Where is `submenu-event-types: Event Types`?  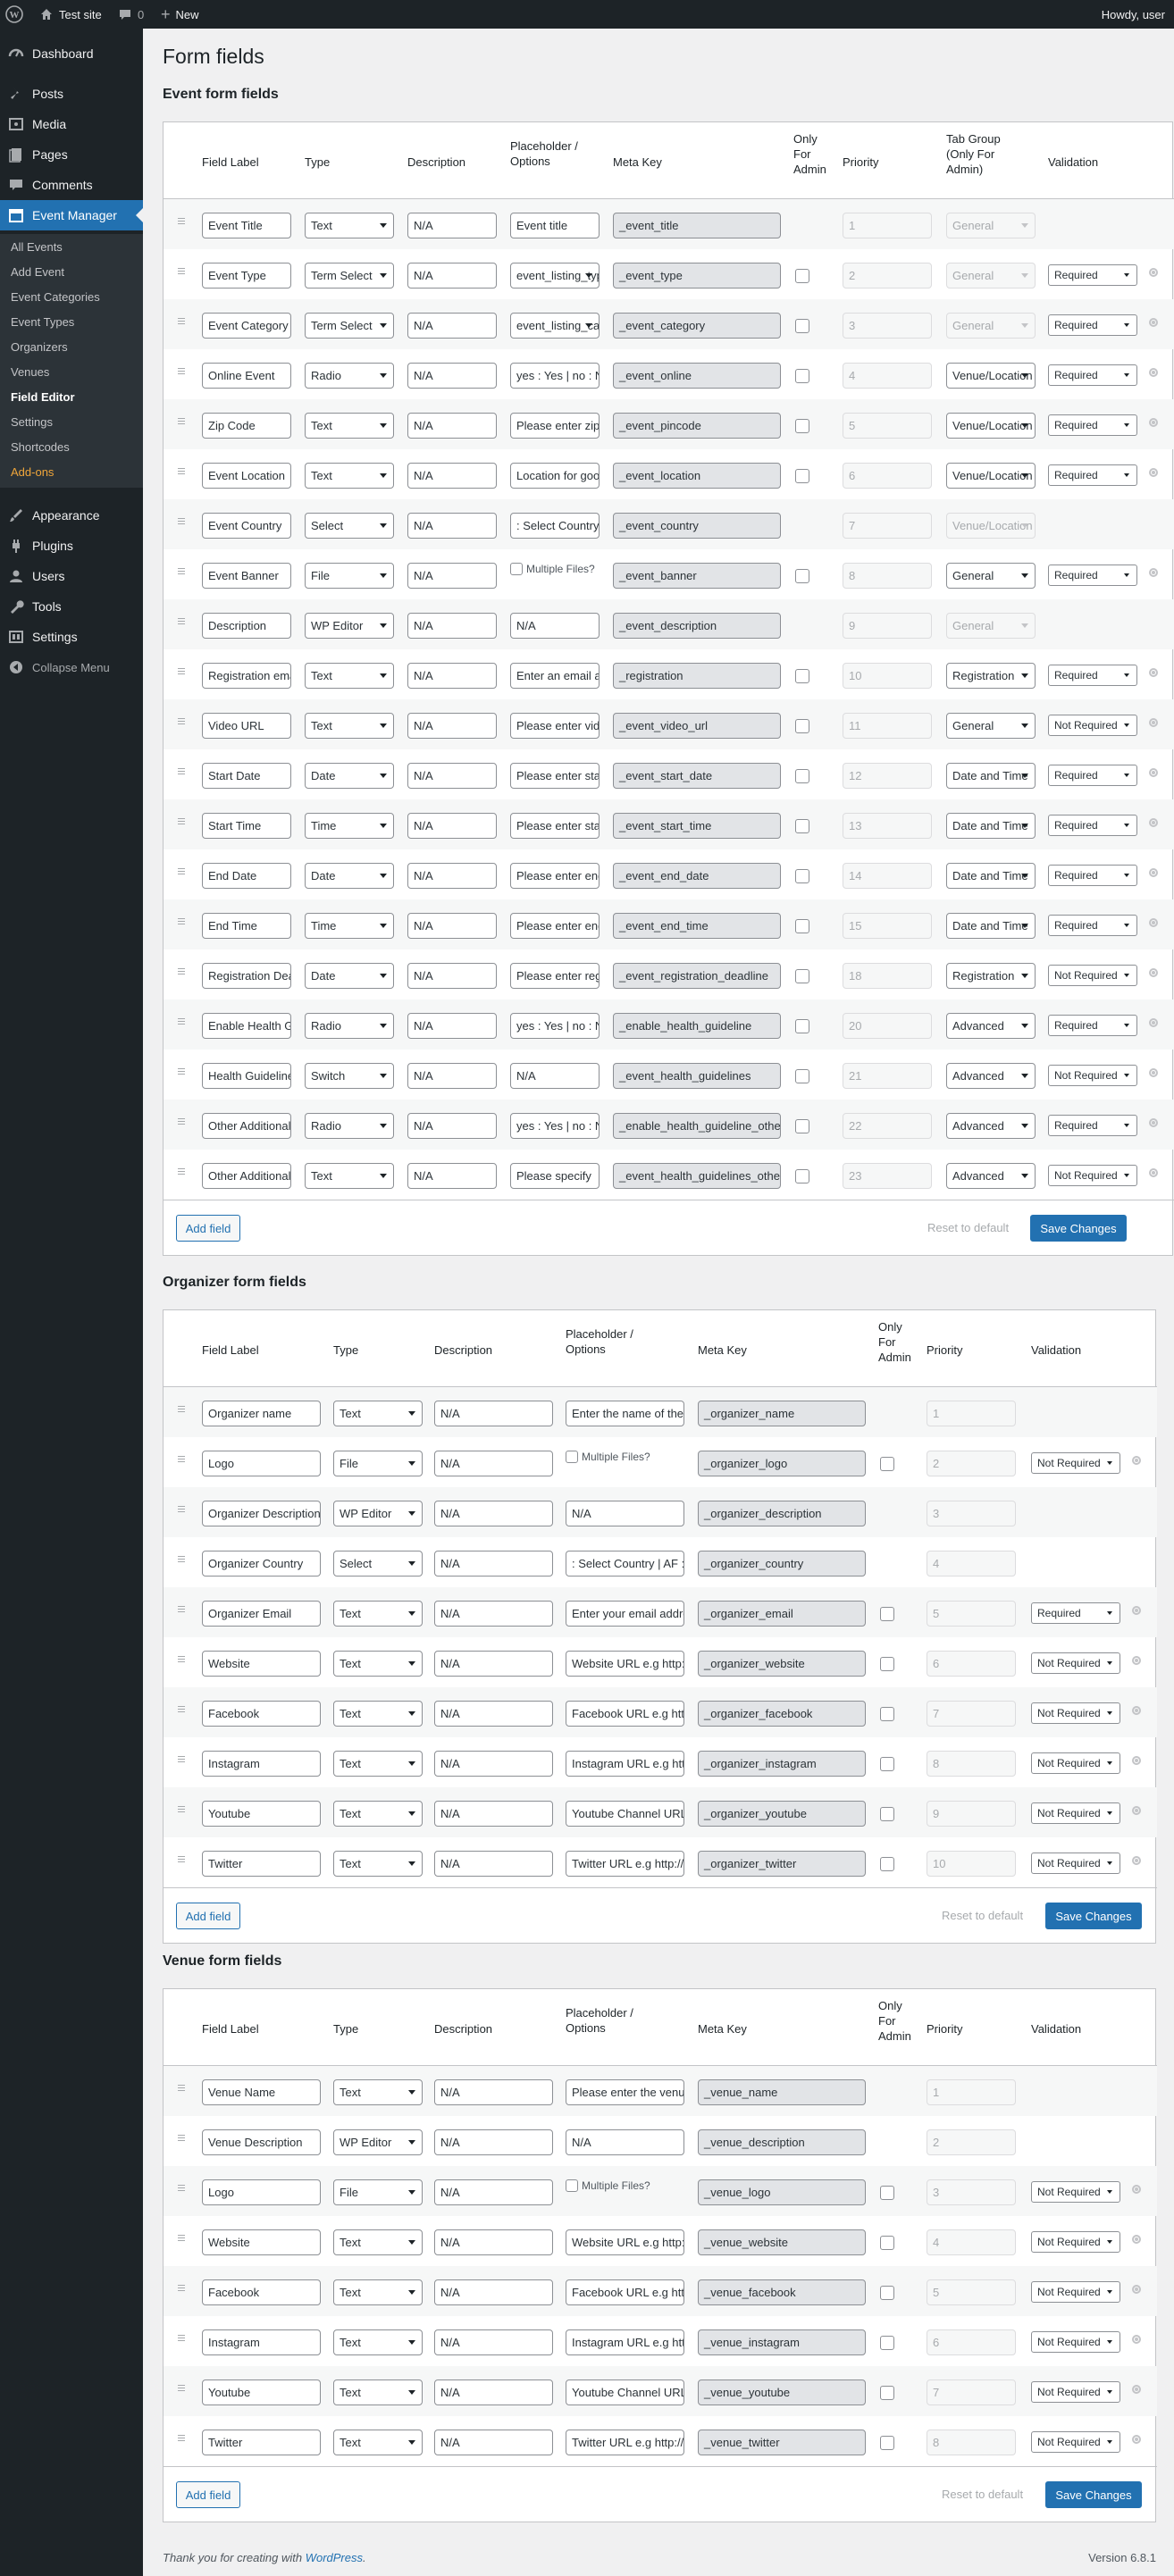
submenu-event-types: Event Types is located at coordinates (43, 322).